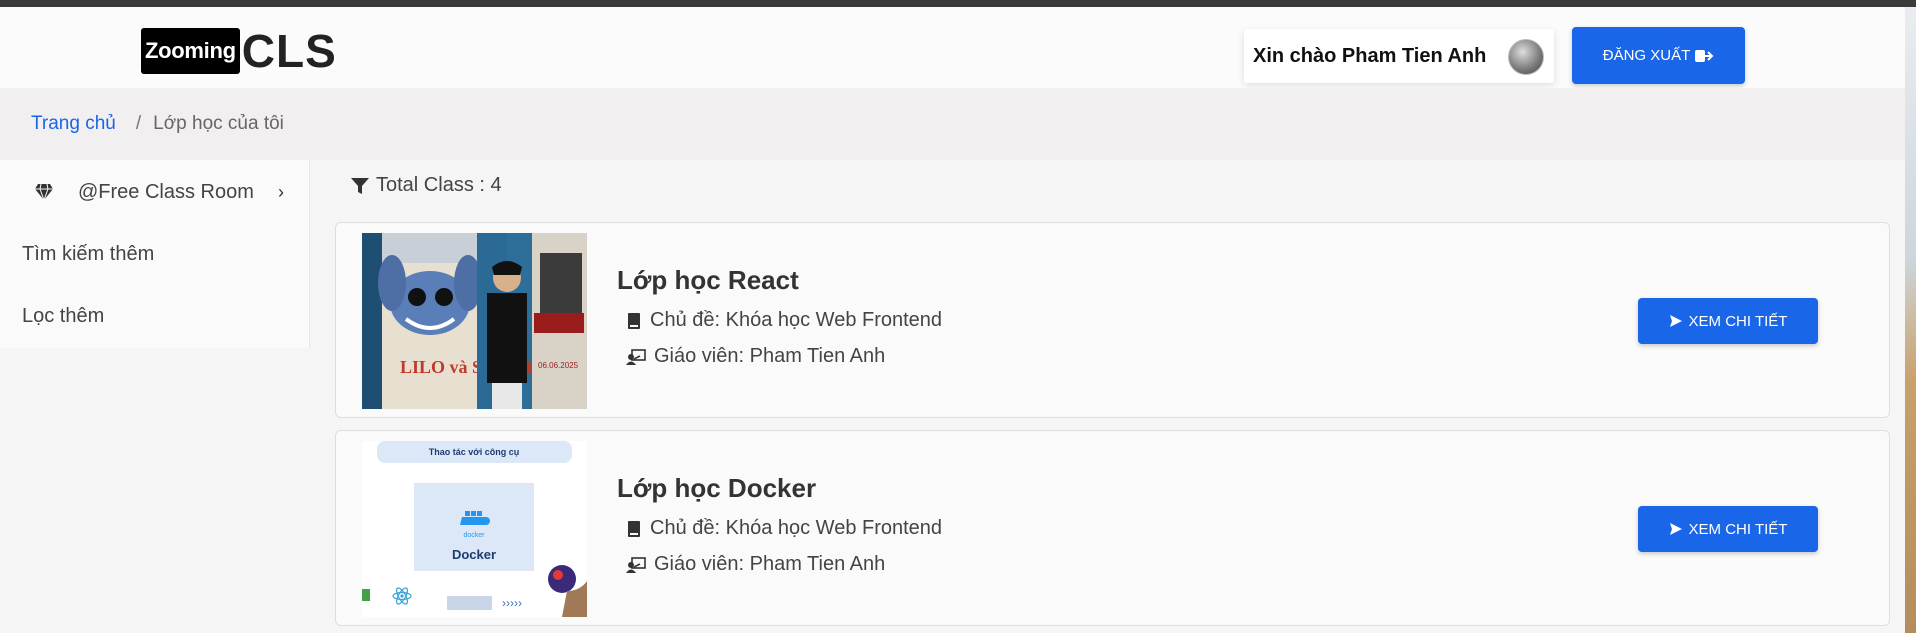 The image size is (1916, 633). What do you see at coordinates (512, 603) in the screenshot?
I see `thumb-arrows: ›››››` at bounding box center [512, 603].